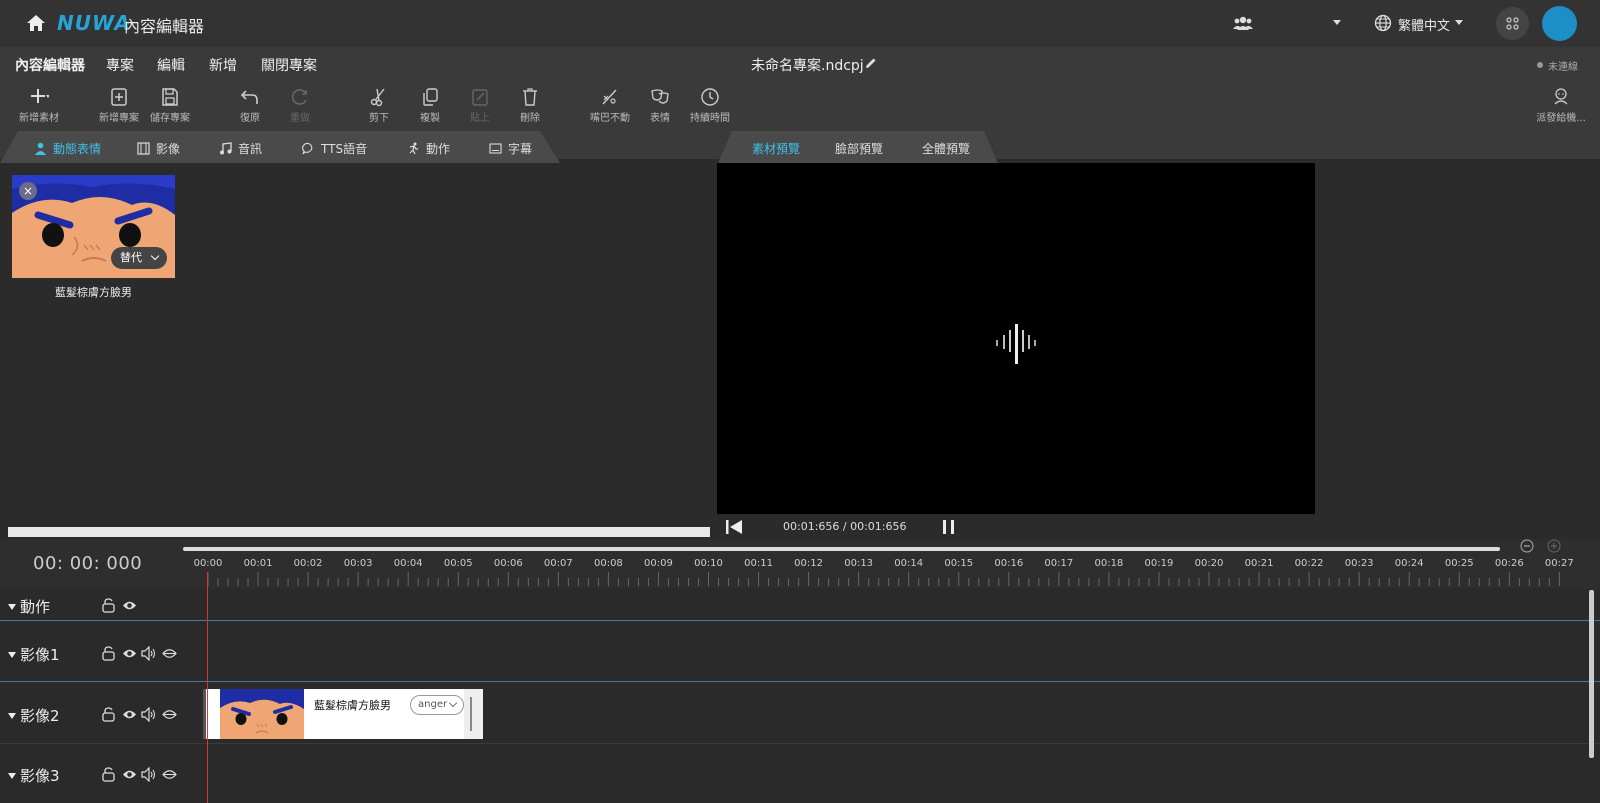  Describe the element at coordinates (530, 118) in the screenshot. I see `delete-label: 刪除` at that location.